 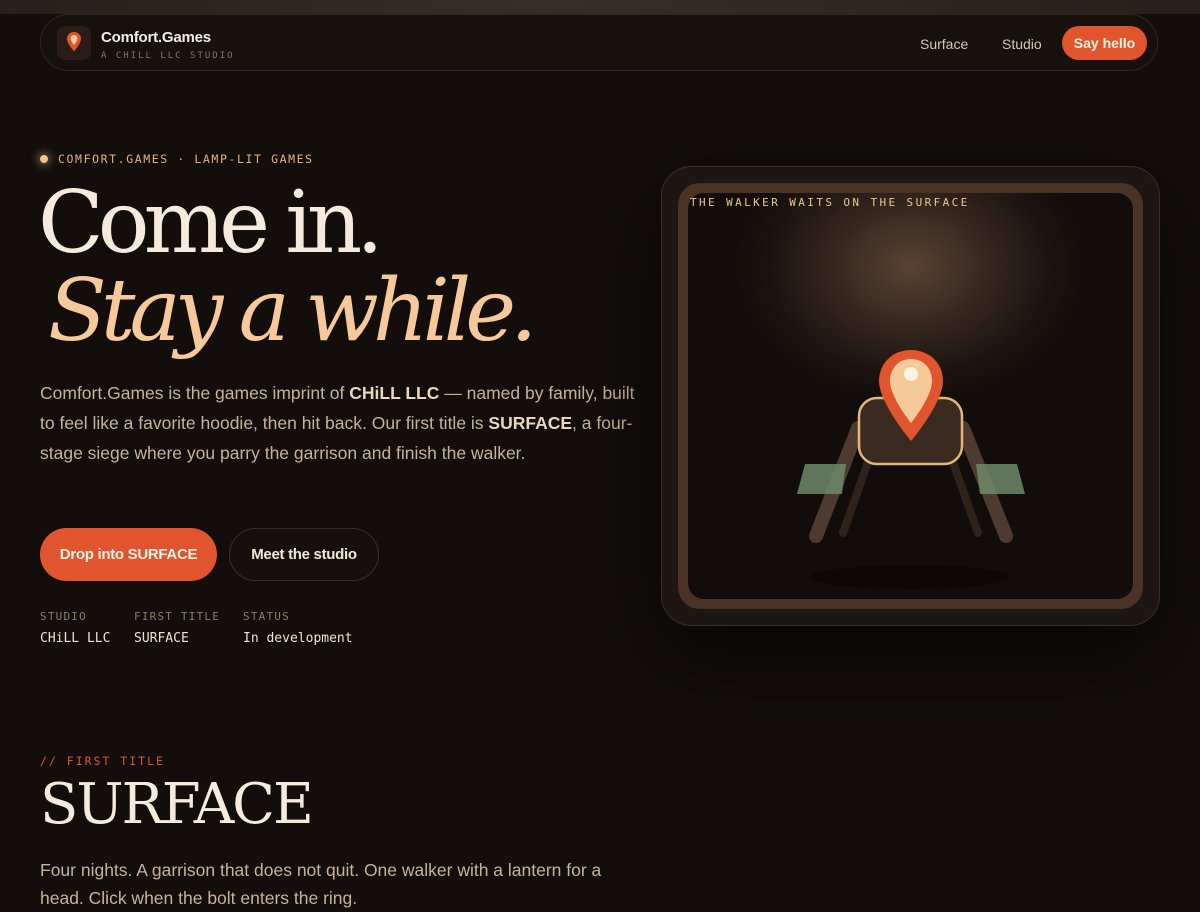 What do you see at coordinates (298, 638) in the screenshot?
I see `meta-value-status: In development` at bounding box center [298, 638].